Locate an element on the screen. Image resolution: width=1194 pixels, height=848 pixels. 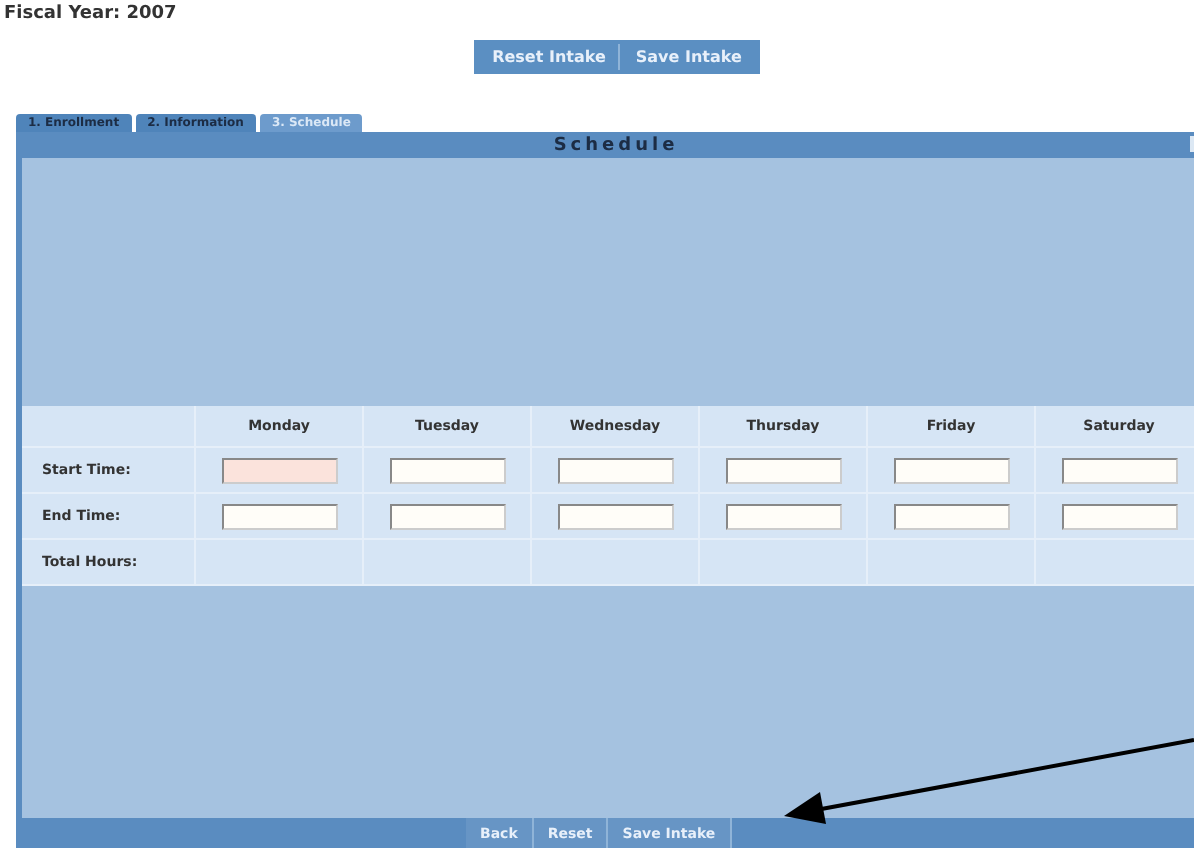
panel-title: Schedule is located at coordinates (616, 145).